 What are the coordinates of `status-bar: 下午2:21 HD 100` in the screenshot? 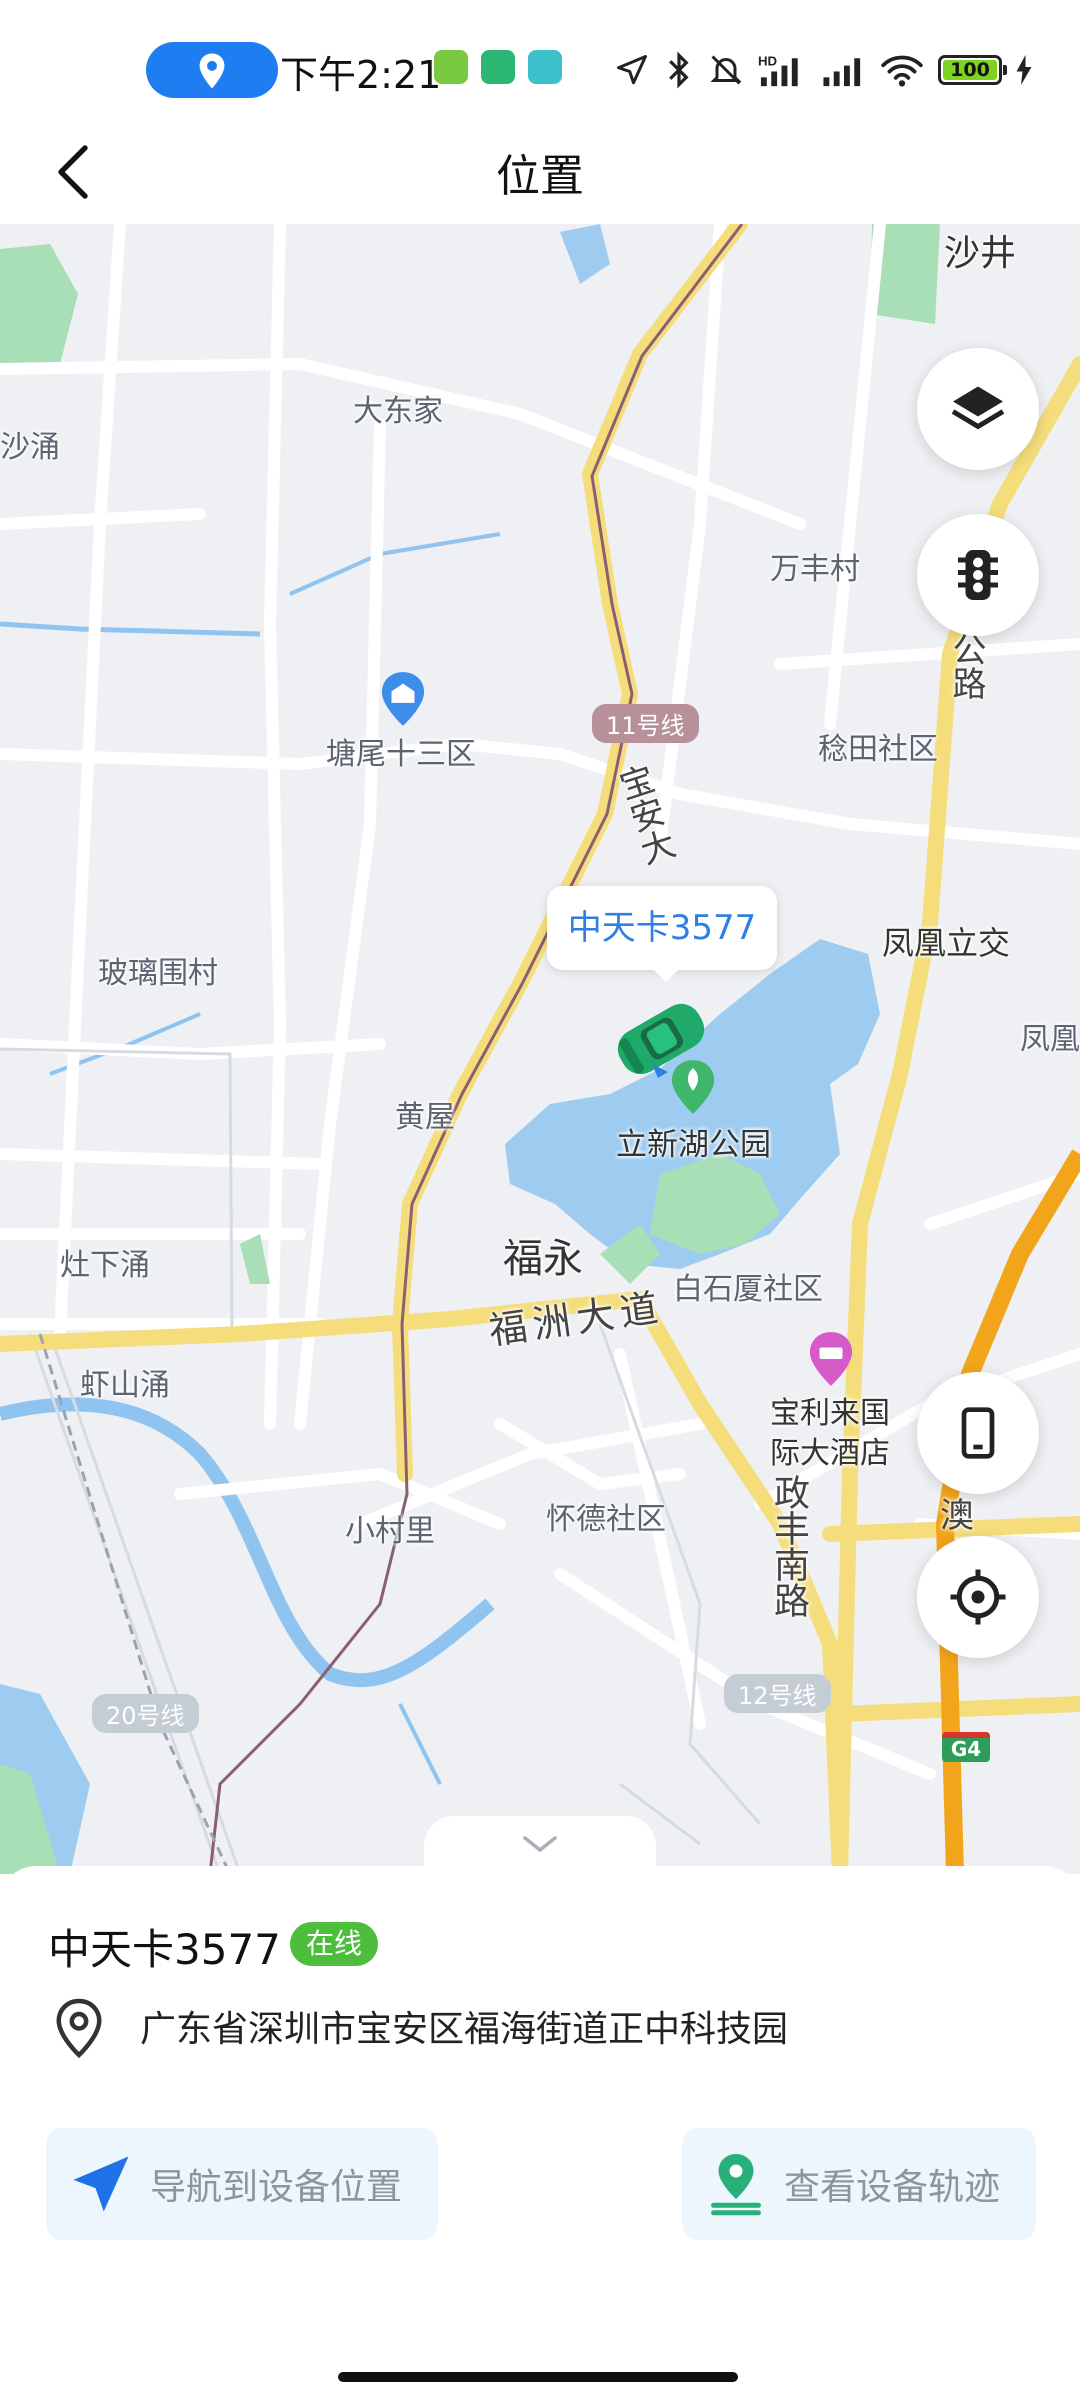 It's located at (540, 70).